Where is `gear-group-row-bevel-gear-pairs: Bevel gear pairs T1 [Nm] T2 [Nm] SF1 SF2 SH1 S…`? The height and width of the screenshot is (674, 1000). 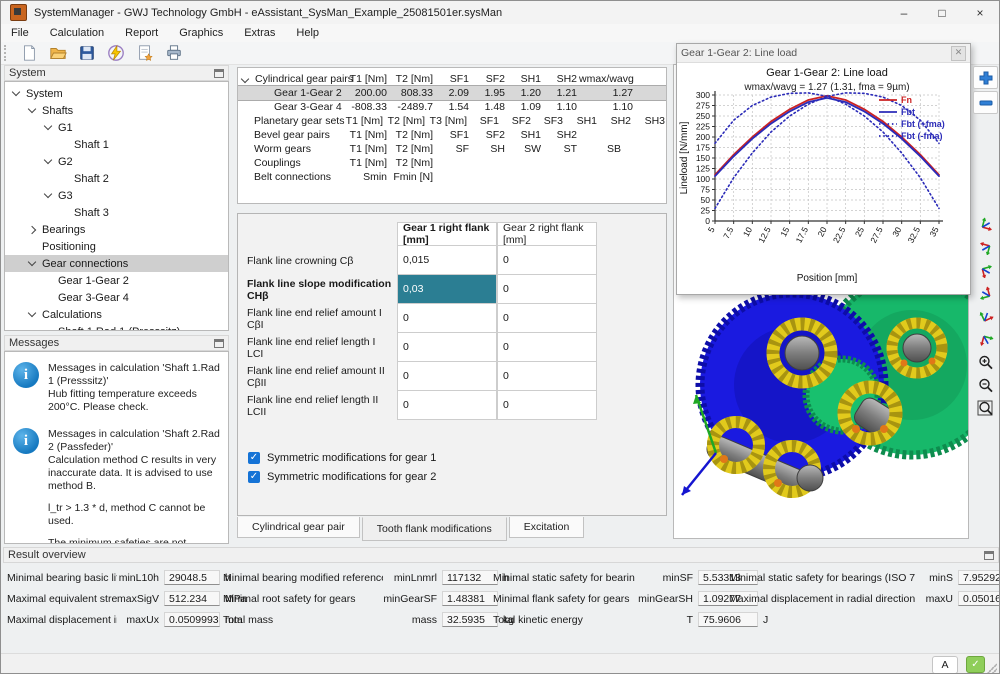 gear-group-row-bevel-gear-pairs: Bevel gear pairs T1 [Nm] T2 [Nm] SF1 SF2 SH1 S… is located at coordinates (452, 135).